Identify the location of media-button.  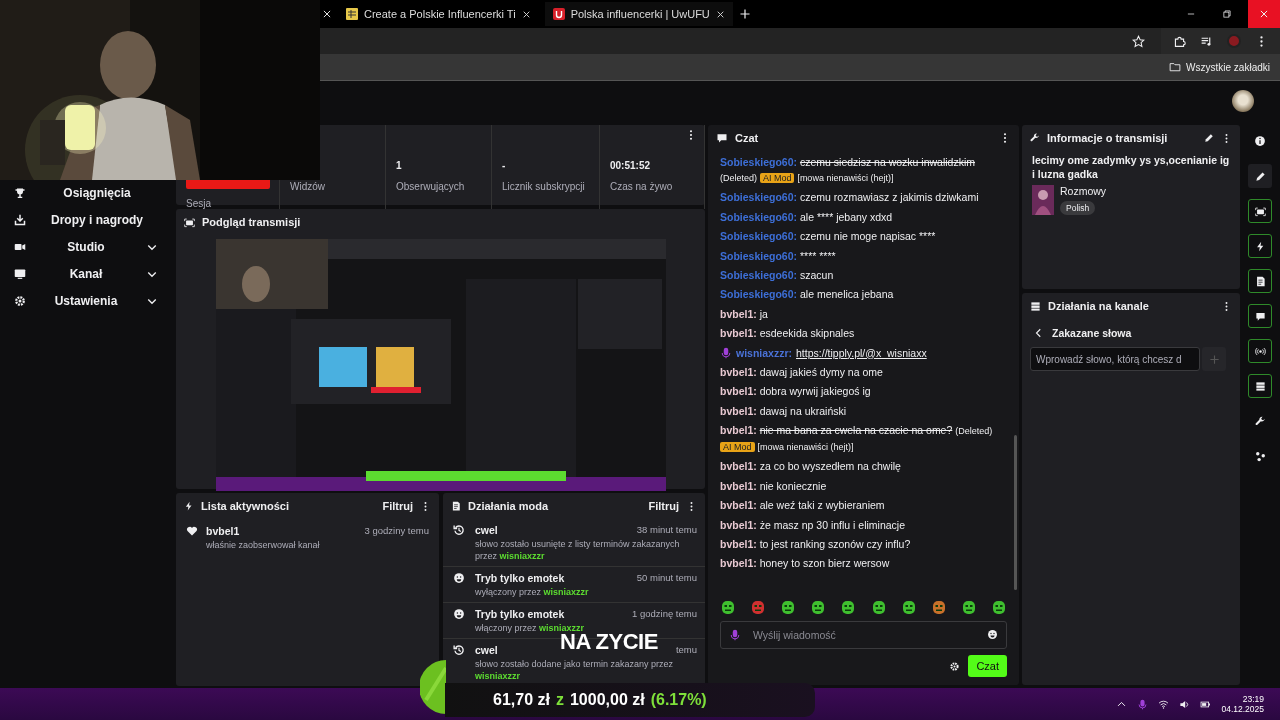
(1206, 41).